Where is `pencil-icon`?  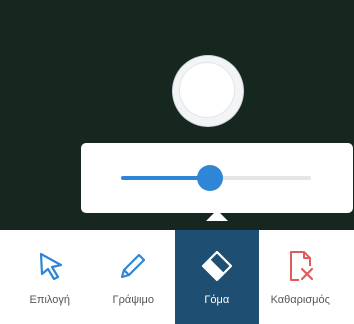 pencil-icon is located at coordinates (133, 266).